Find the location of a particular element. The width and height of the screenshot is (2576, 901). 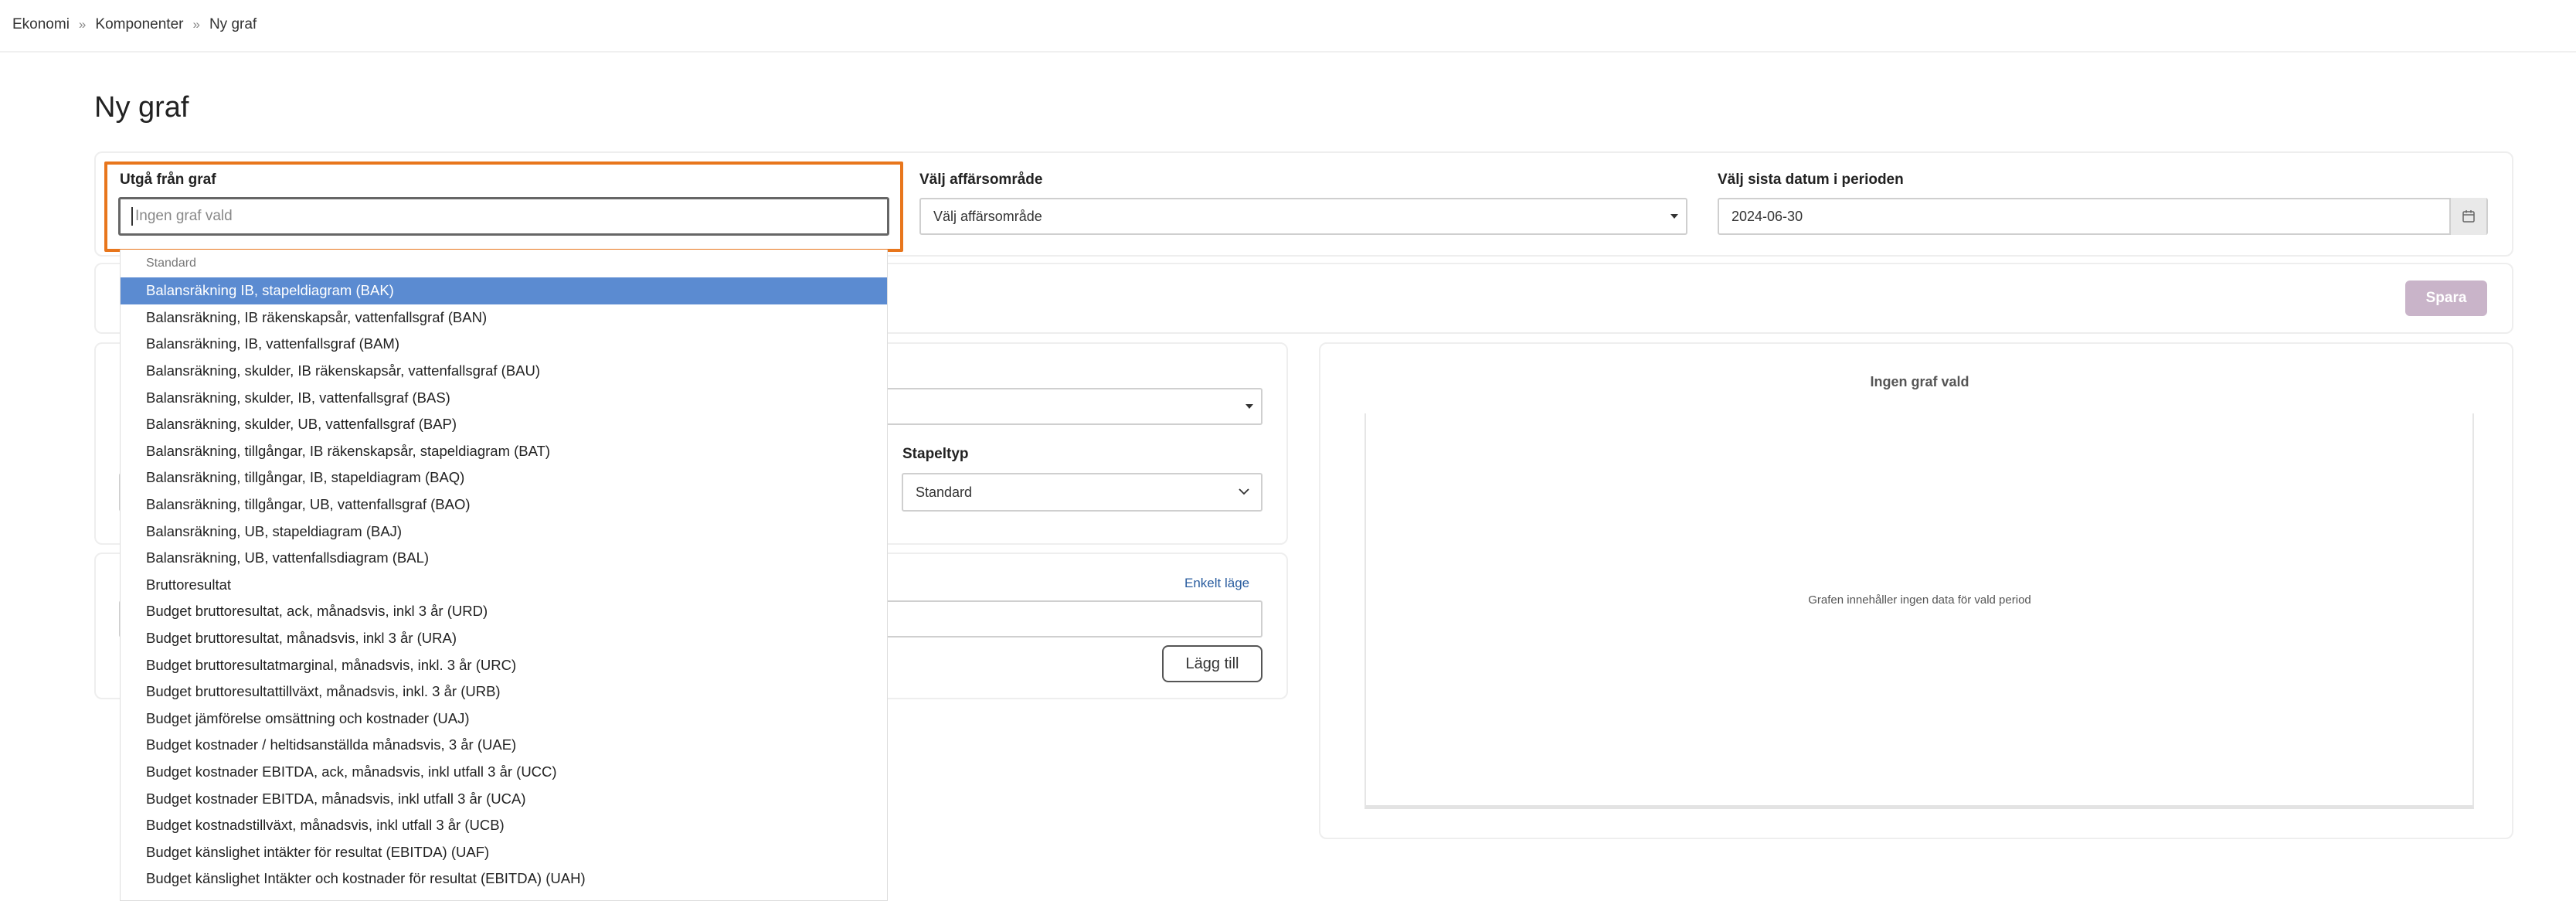

end-date-label: Välj sista datum i perioden is located at coordinates (1811, 180).